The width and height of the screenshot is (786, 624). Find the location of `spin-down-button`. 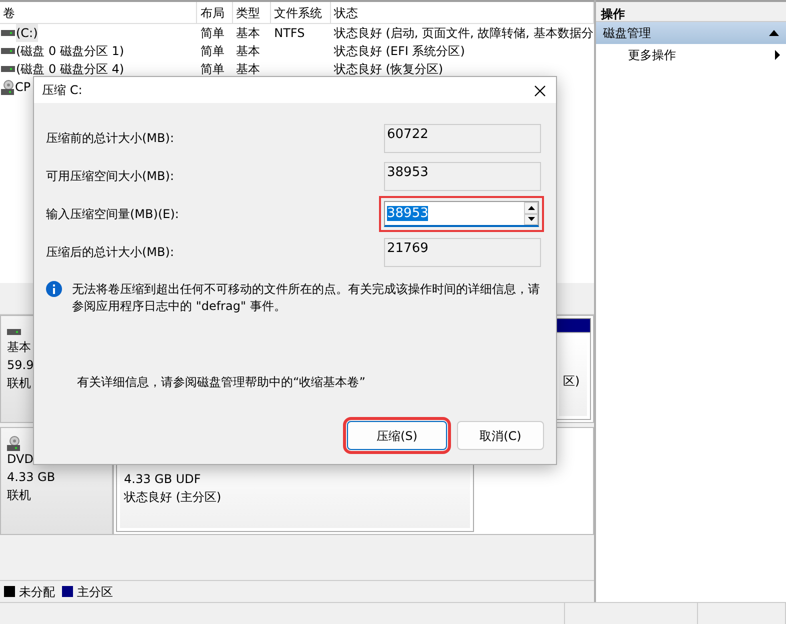

spin-down-button is located at coordinates (531, 219).